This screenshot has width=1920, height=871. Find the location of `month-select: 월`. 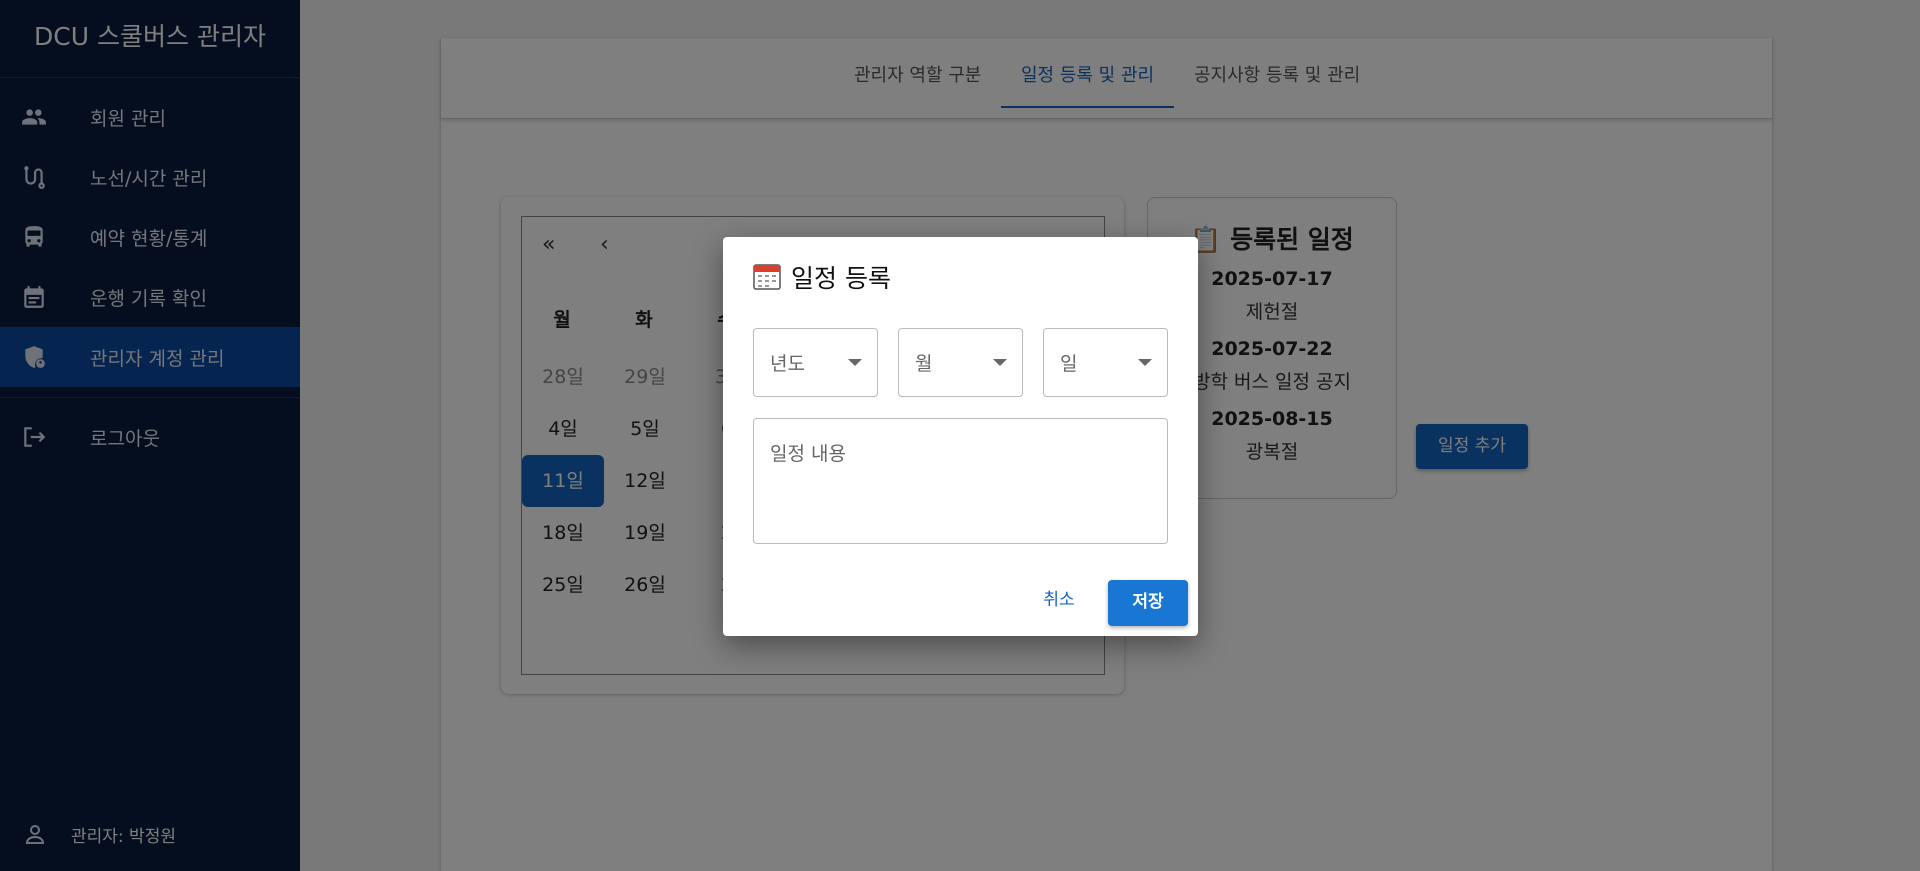

month-select: 월 is located at coordinates (960, 362).